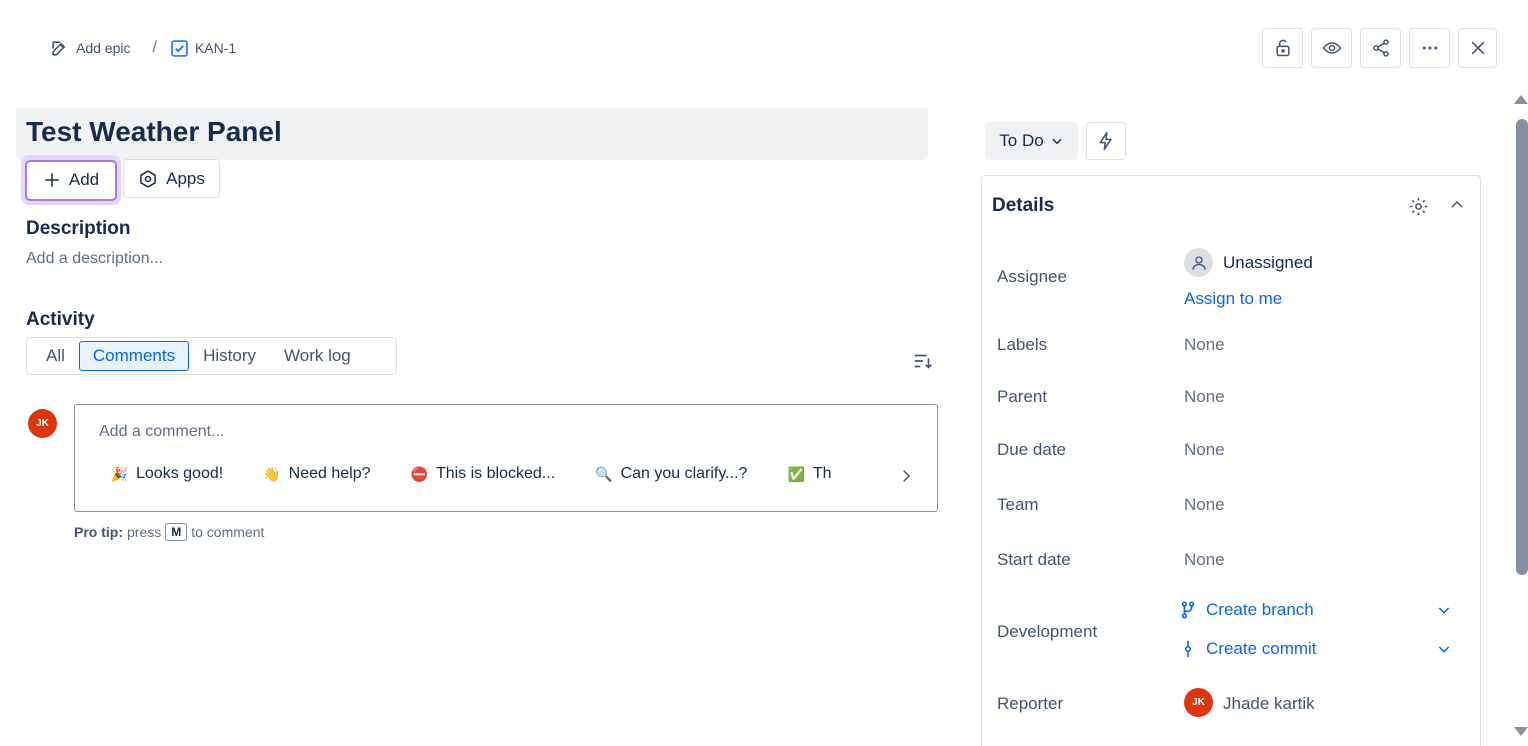 The height and width of the screenshot is (746, 1528). What do you see at coordinates (1188, 610) in the screenshot?
I see `branch-icon` at bounding box center [1188, 610].